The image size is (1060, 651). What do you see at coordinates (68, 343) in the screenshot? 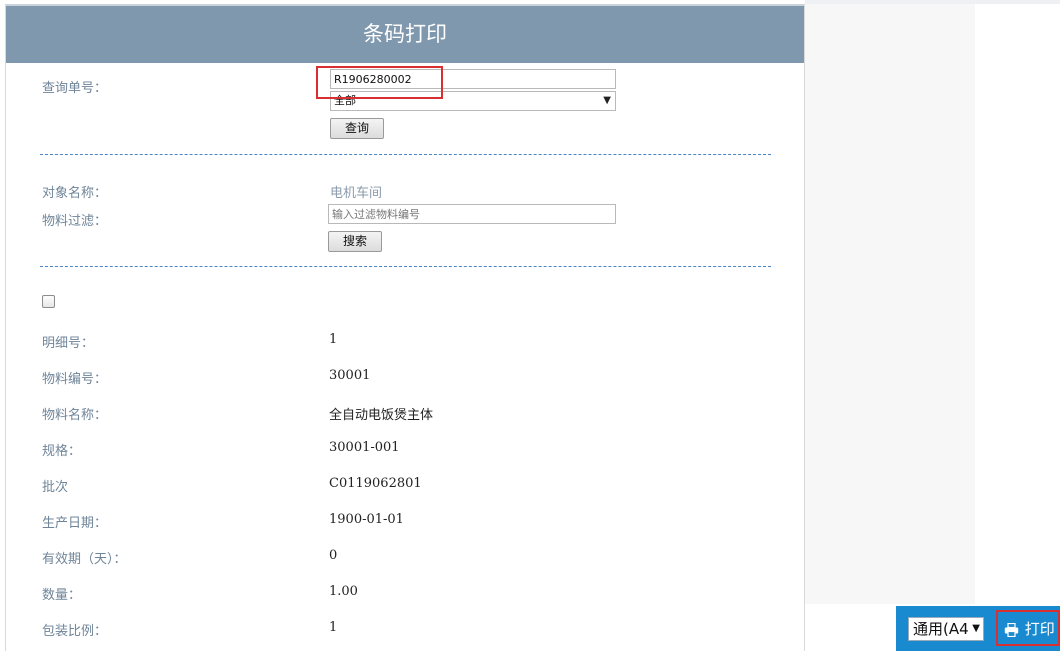
I see `detail-label: 明细号：` at bounding box center [68, 343].